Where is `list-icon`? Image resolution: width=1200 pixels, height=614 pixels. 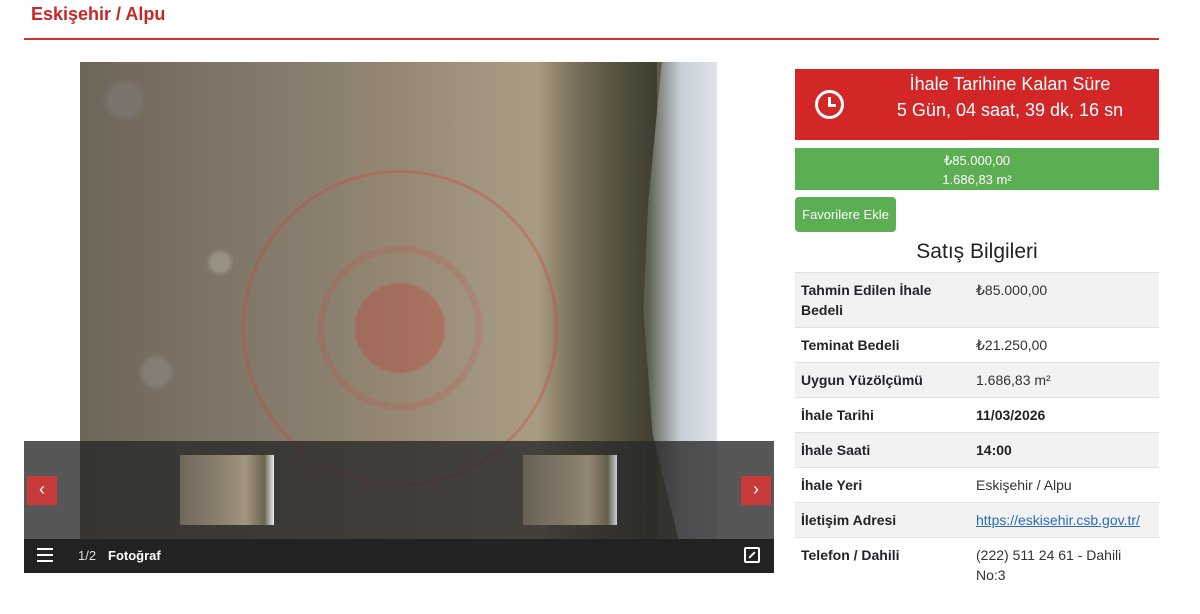
list-icon is located at coordinates (45, 555).